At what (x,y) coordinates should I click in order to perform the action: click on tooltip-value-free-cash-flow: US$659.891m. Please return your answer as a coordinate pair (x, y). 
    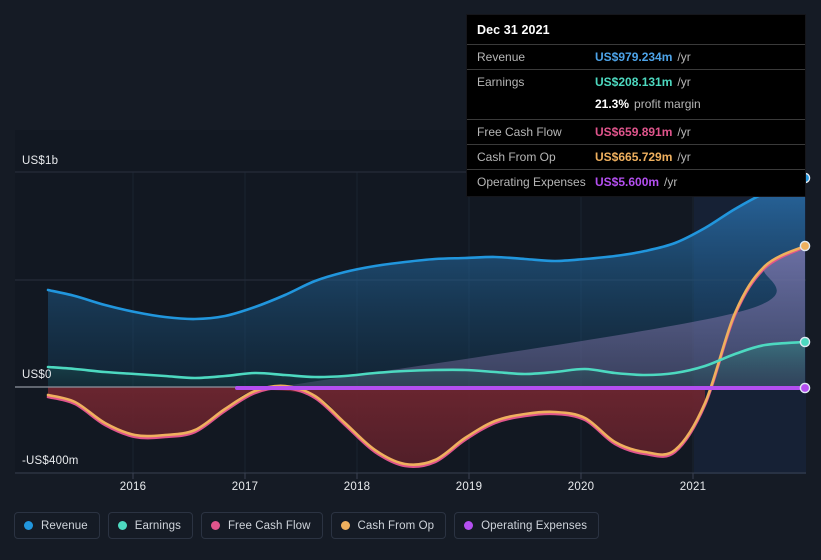
    Looking at the image, I should click on (634, 131).